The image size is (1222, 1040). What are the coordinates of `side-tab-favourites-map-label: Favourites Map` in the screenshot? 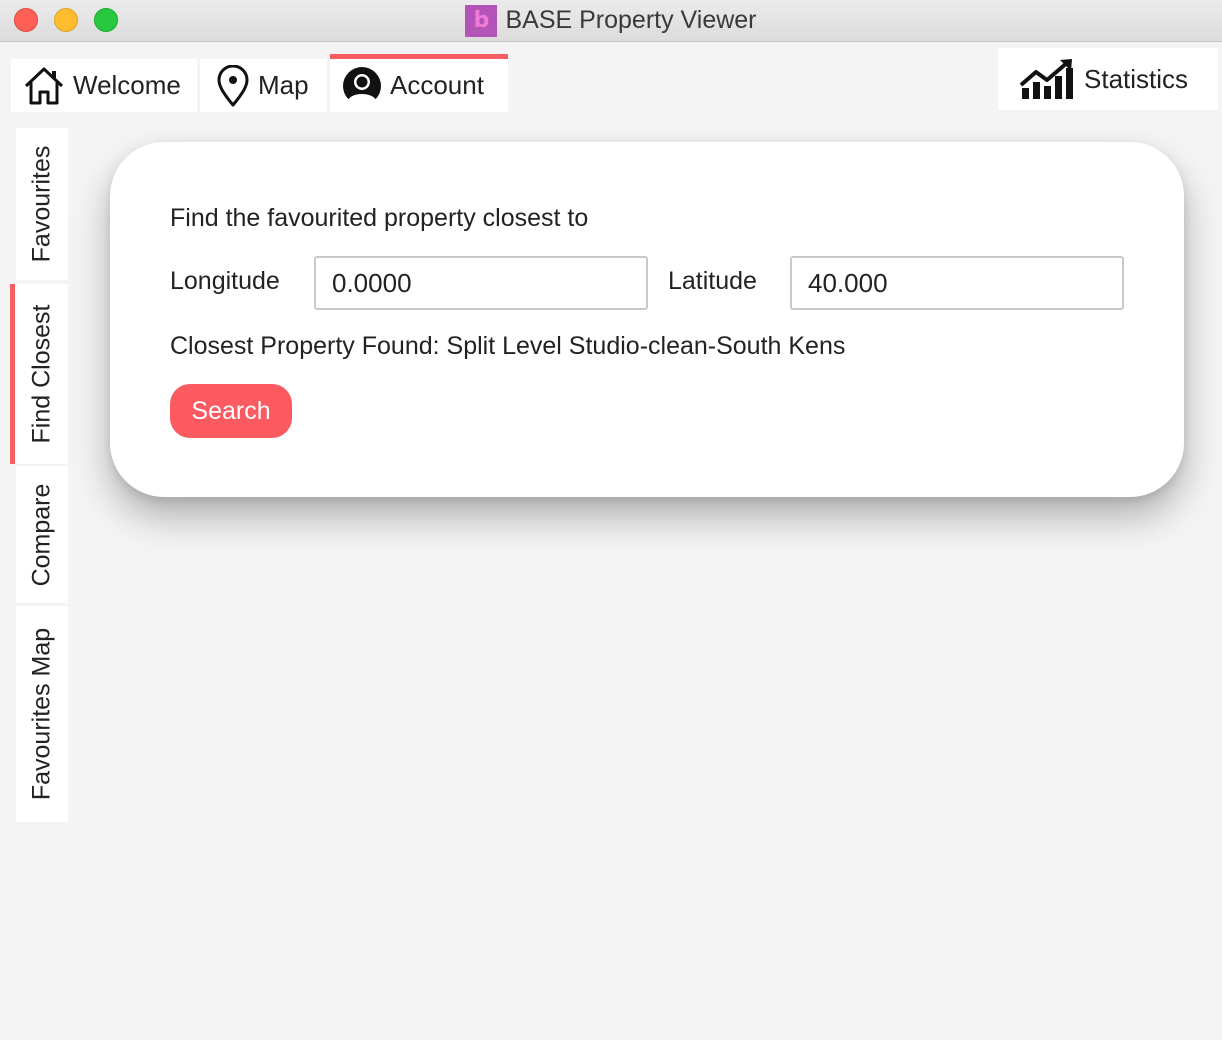 It's located at (41, 714).